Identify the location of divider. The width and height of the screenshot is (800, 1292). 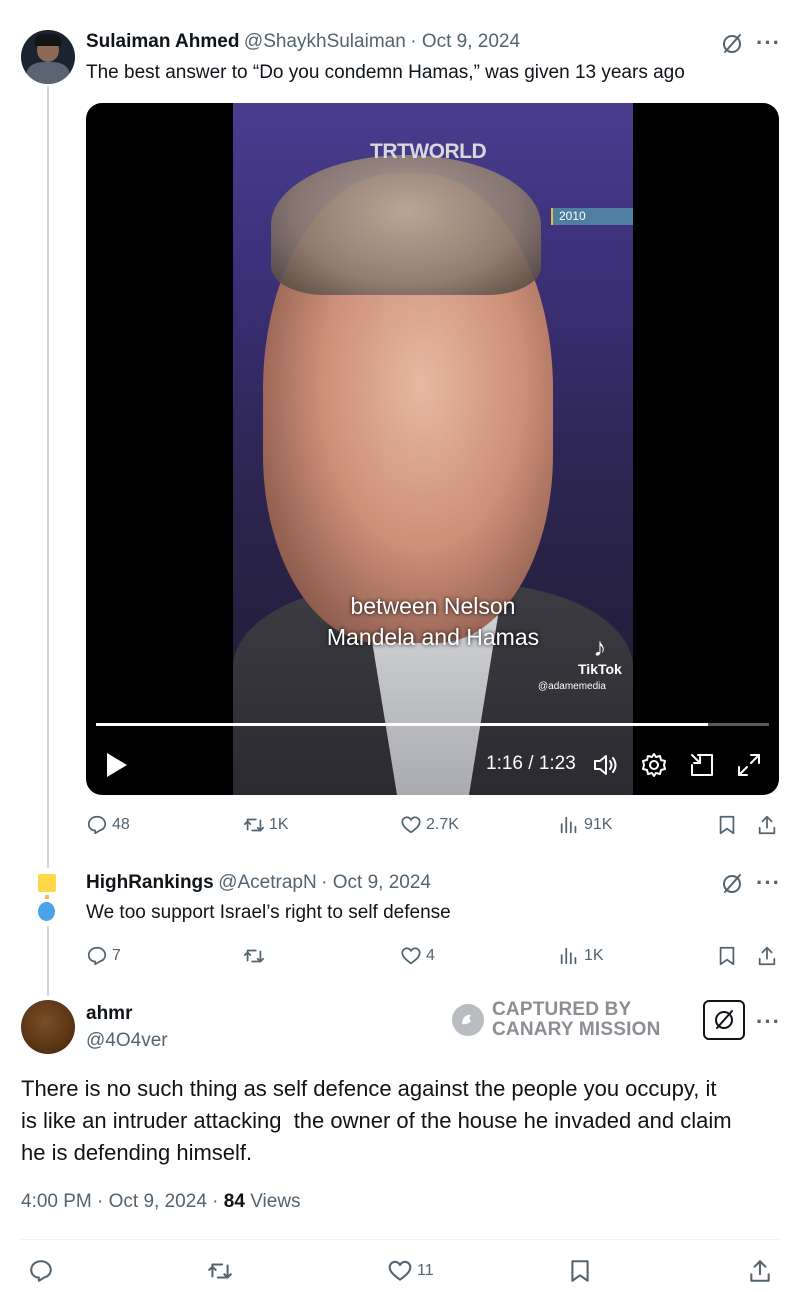
(400, 1239).